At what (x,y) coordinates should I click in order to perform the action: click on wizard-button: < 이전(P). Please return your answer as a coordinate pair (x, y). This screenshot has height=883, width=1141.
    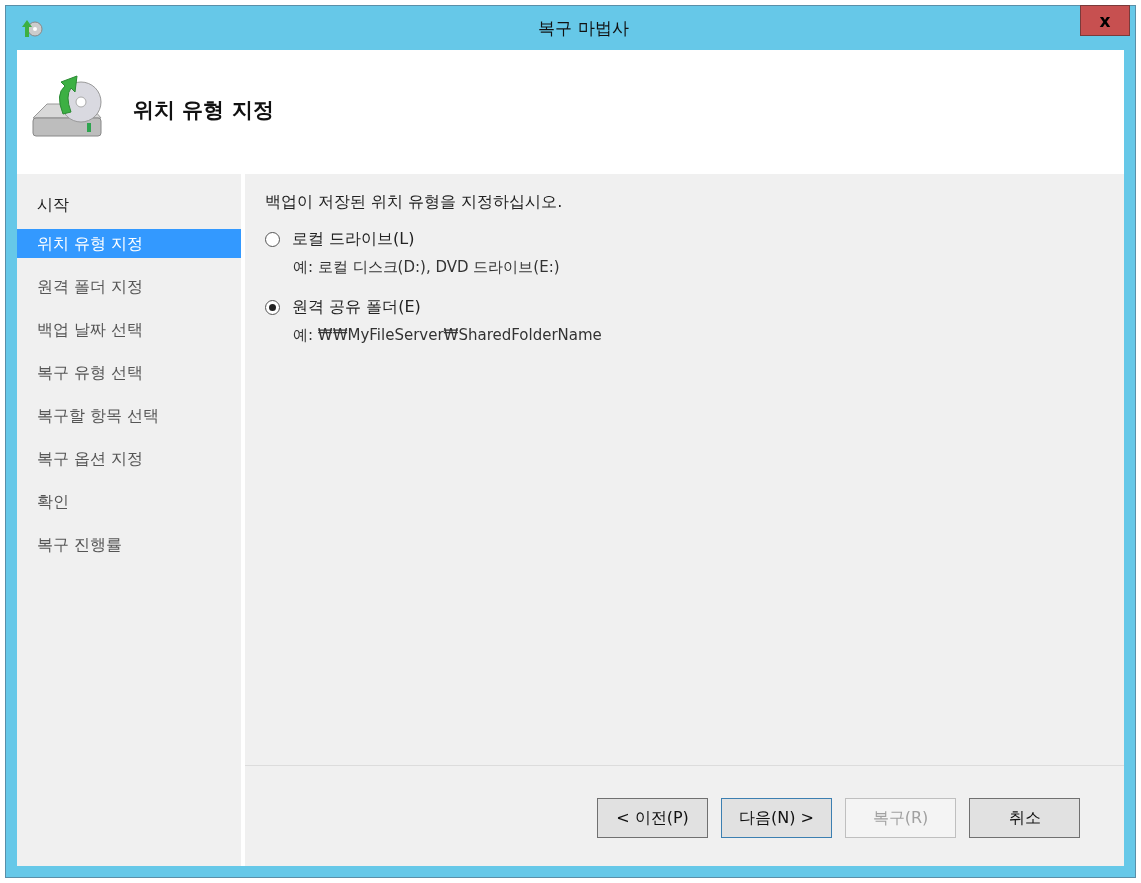
    Looking at the image, I should click on (652, 818).